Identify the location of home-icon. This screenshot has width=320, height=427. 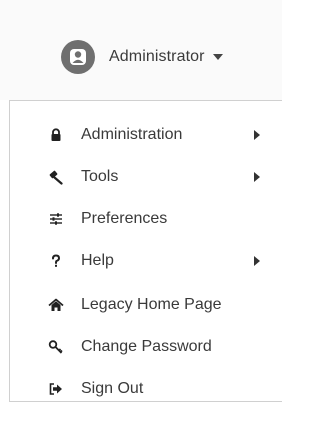
(56, 305).